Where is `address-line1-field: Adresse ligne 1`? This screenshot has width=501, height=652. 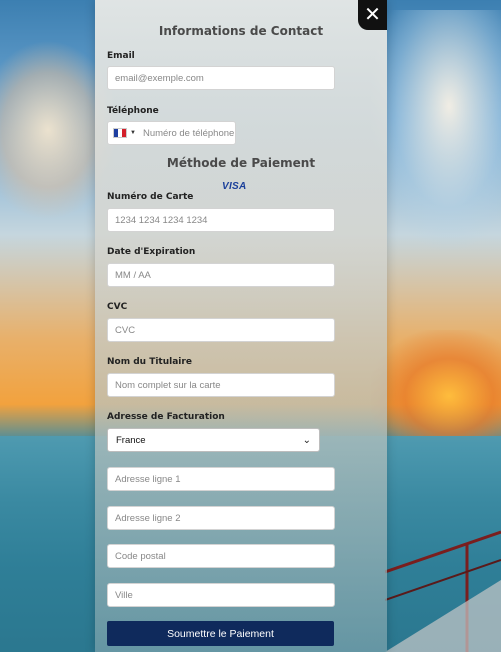
address-line1-field: Adresse ligne 1 is located at coordinates (221, 479).